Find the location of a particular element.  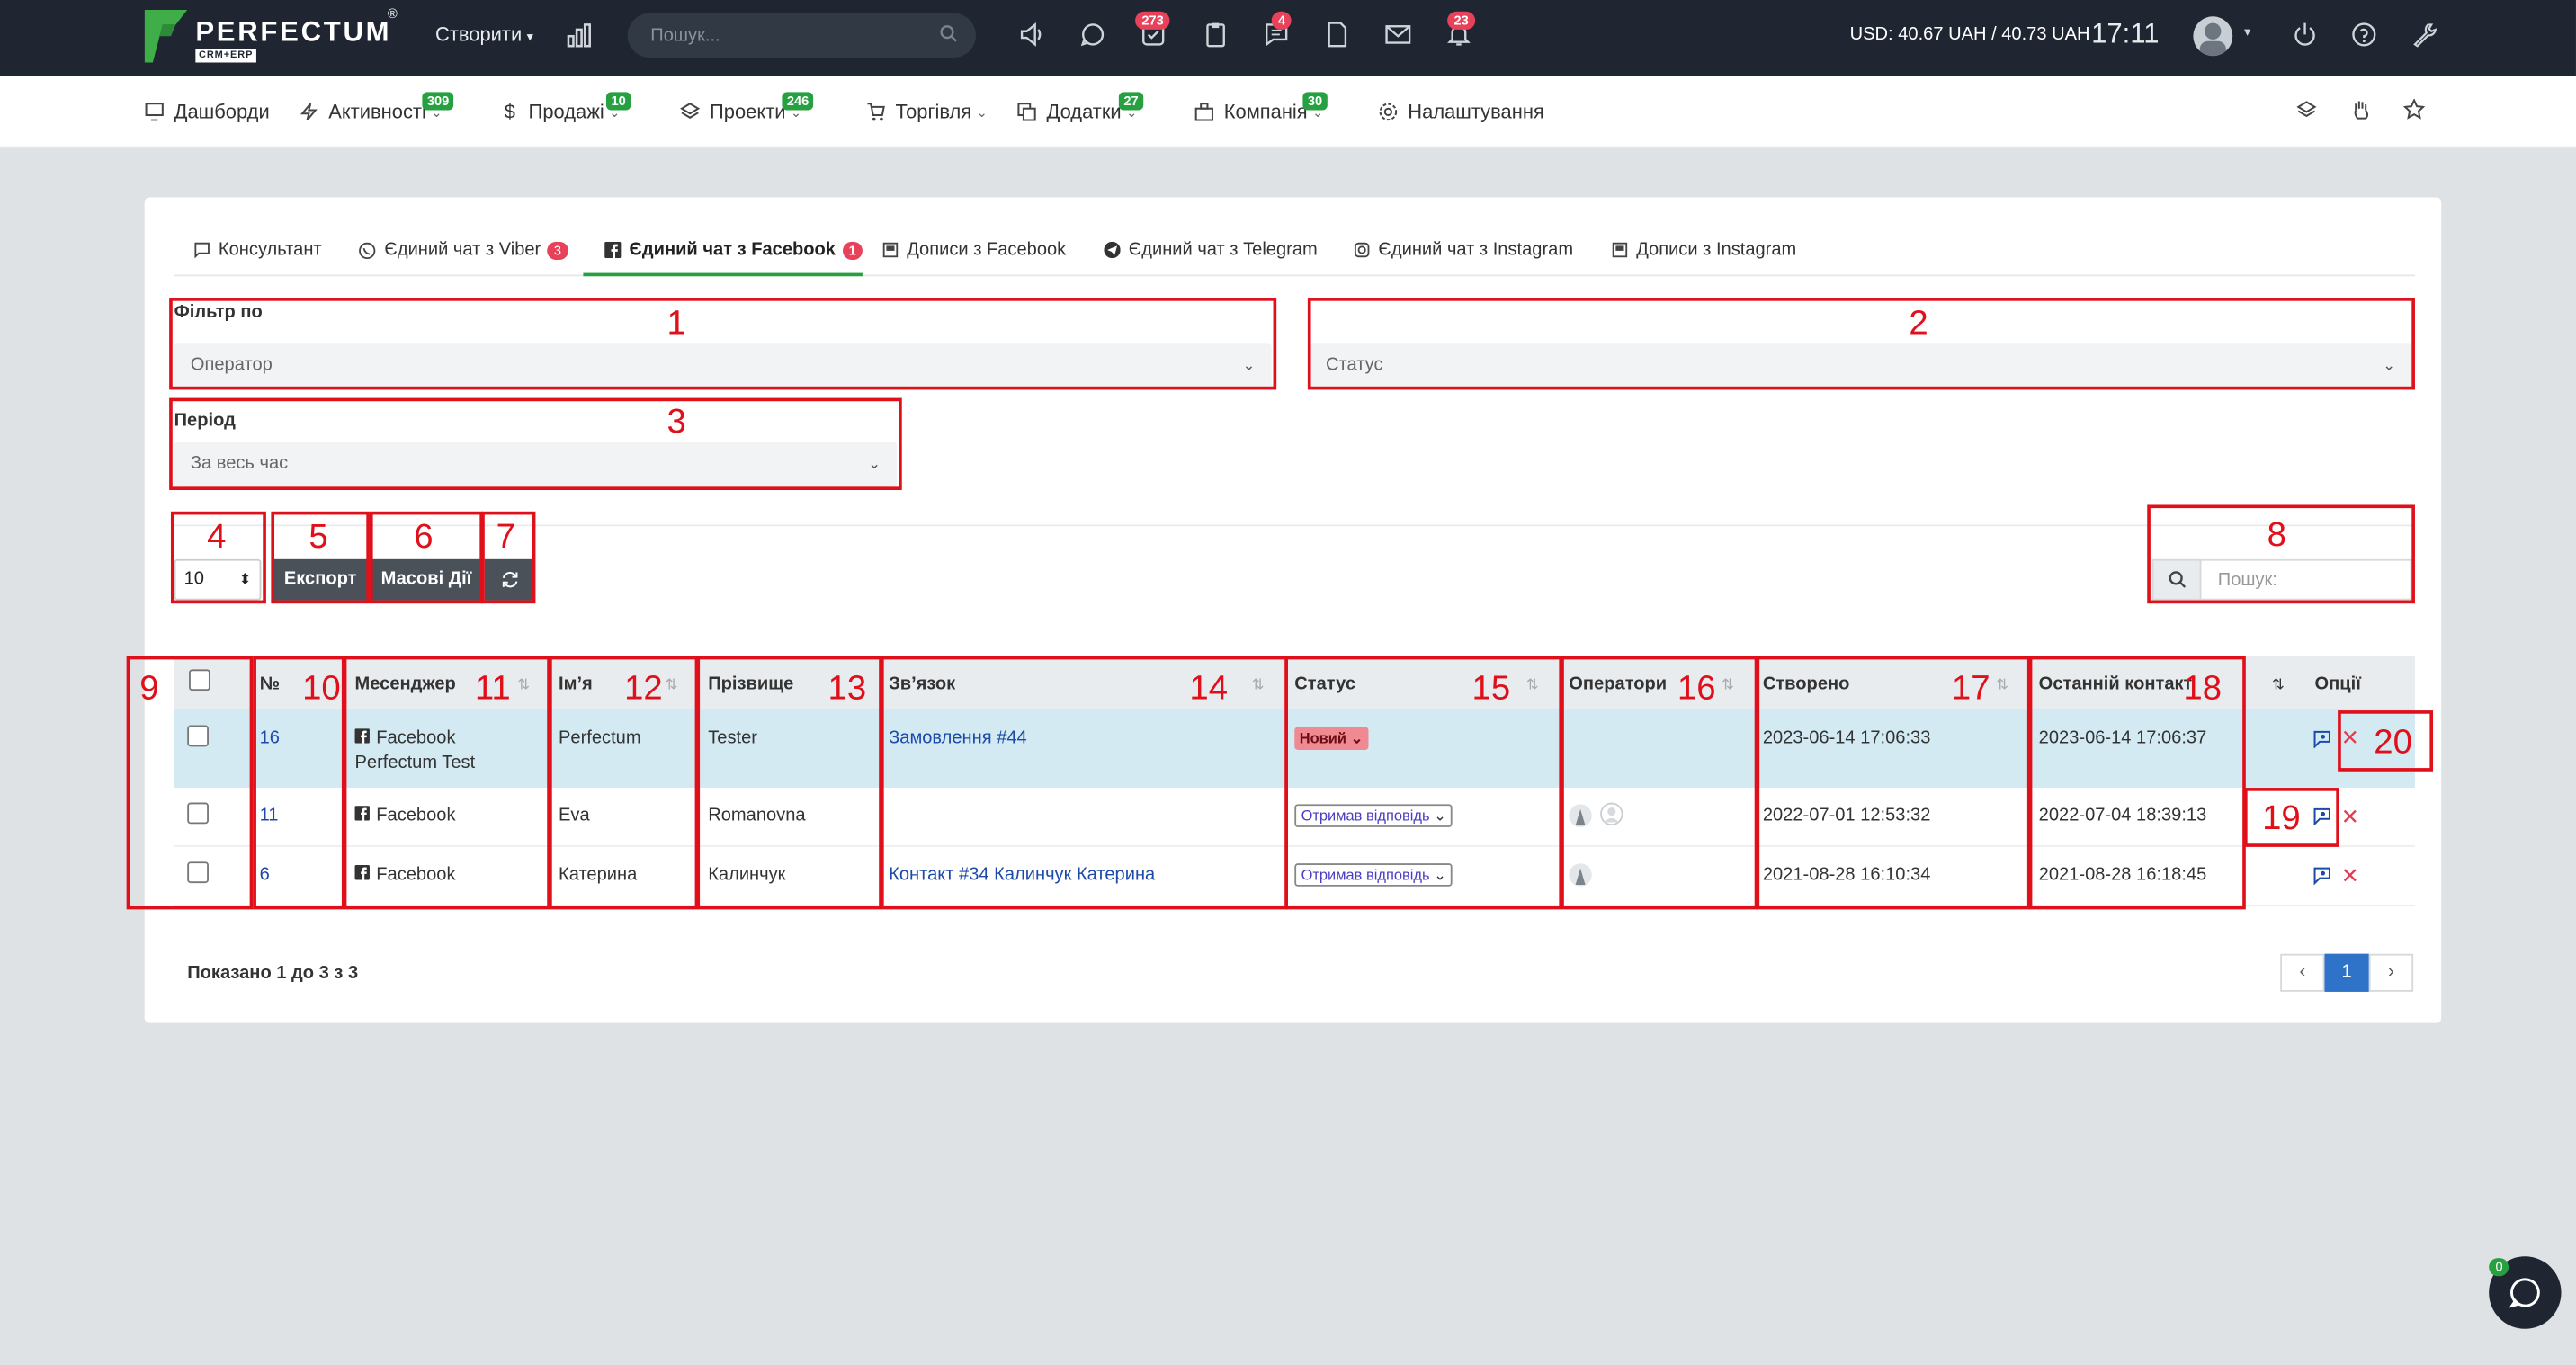

tab-telegram-chat: Єдиний чат з Telegram is located at coordinates (1211, 250).